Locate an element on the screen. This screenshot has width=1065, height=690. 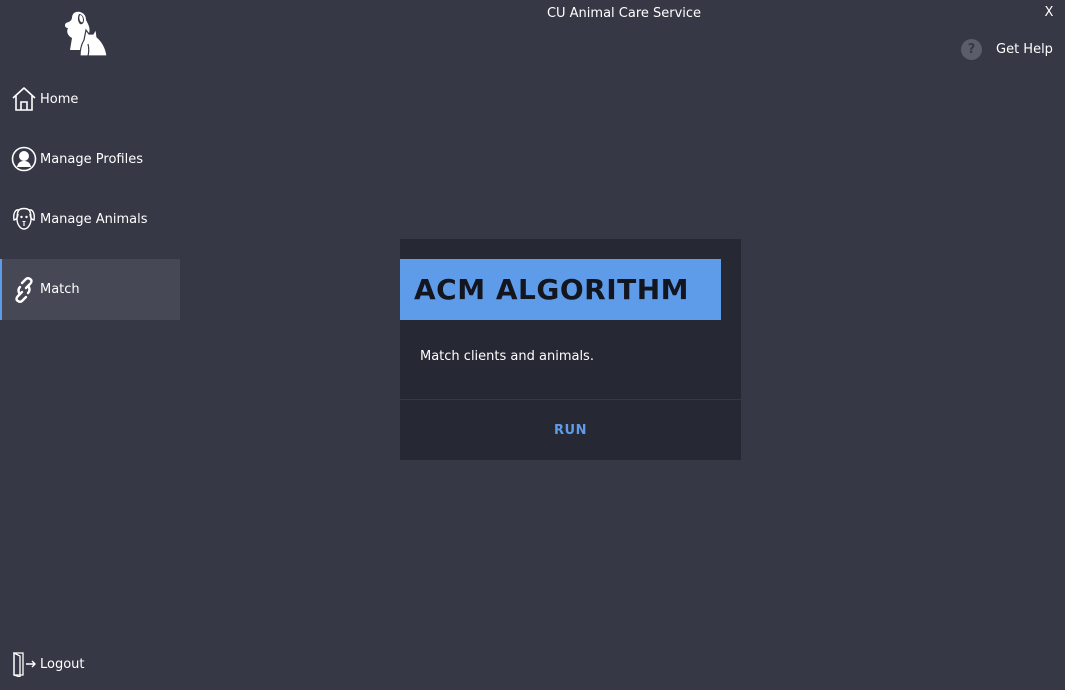
sidebar-item-label: Manage Animals is located at coordinates (94, 219).